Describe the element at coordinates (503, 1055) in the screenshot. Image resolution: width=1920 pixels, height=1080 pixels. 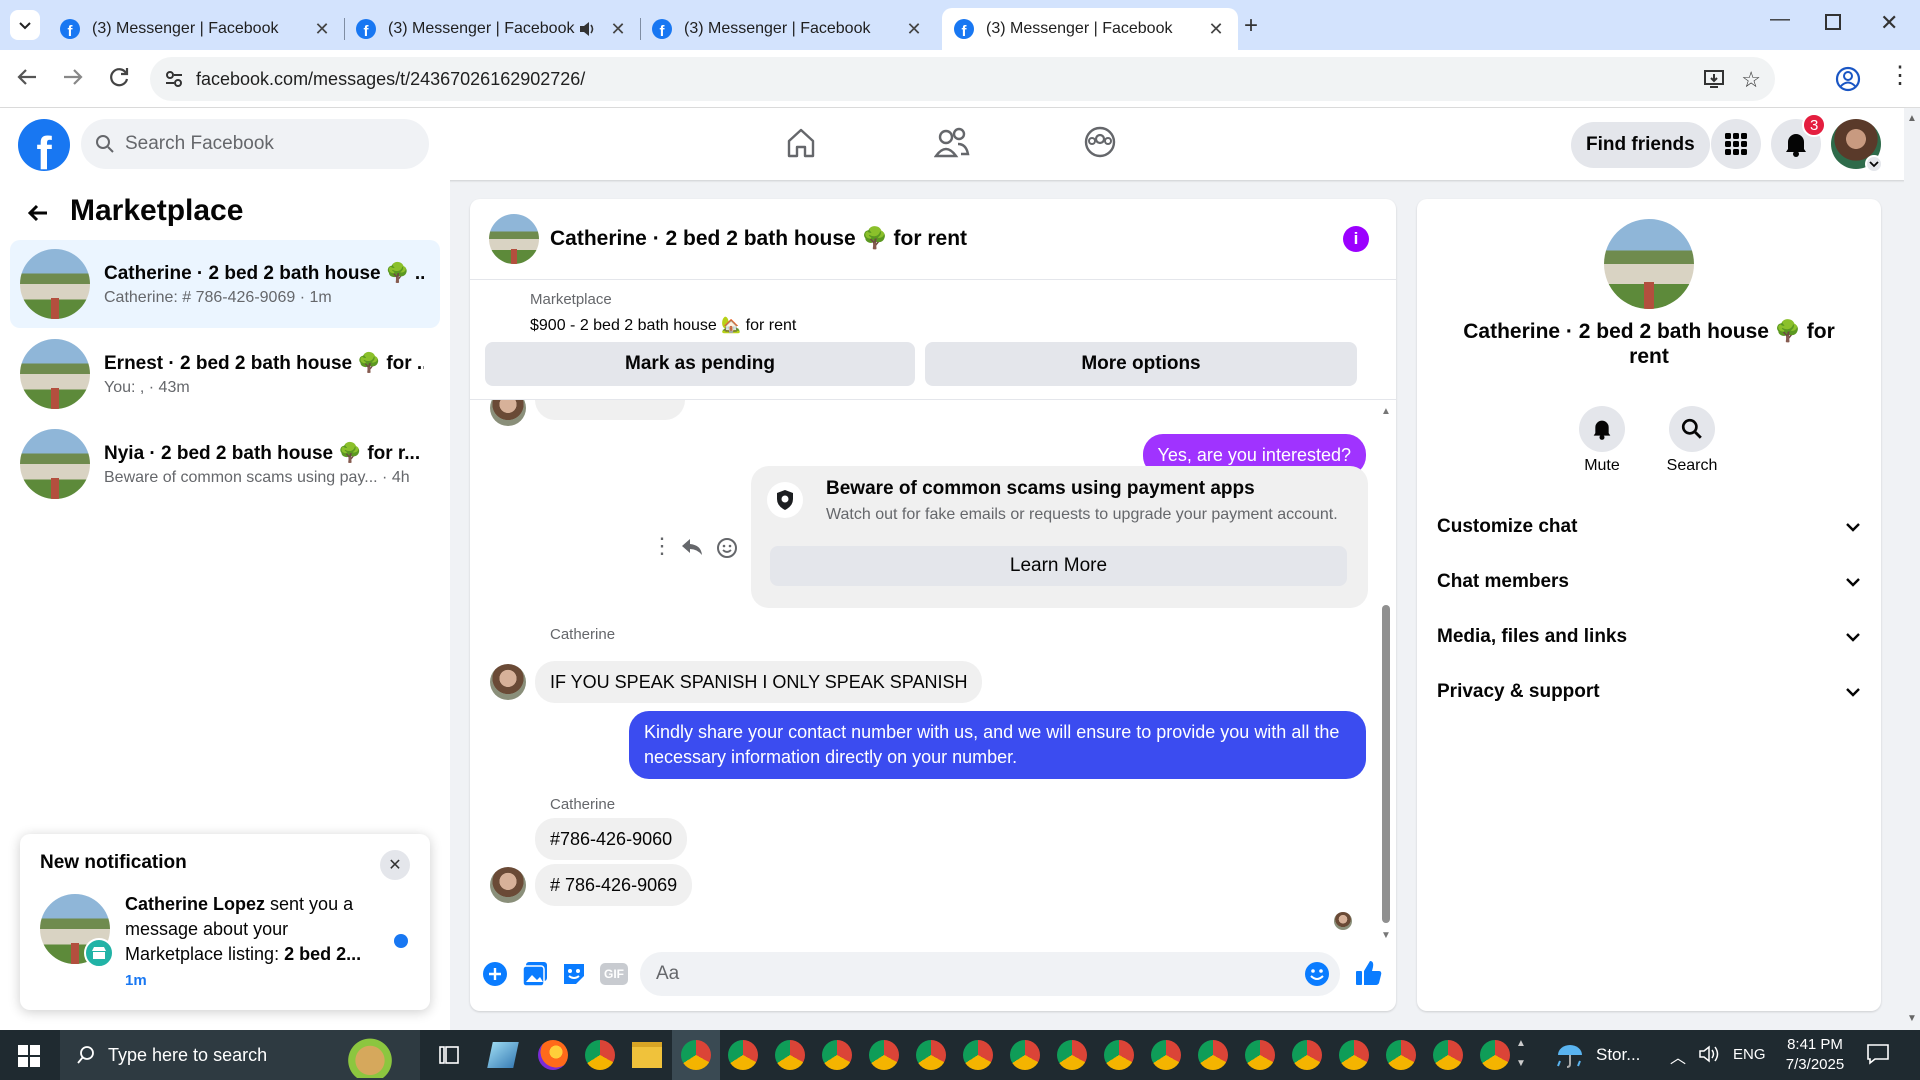
I see `notes-app-icon` at that location.